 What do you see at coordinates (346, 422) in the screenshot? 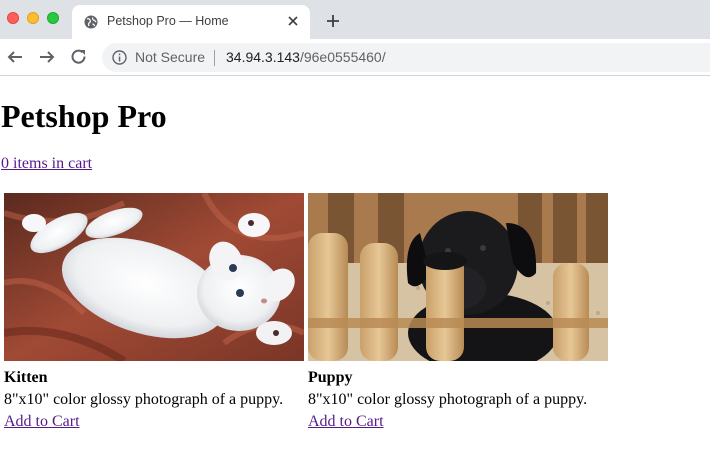
I see `add-to-cart-link-puppy: Add to Cart` at bounding box center [346, 422].